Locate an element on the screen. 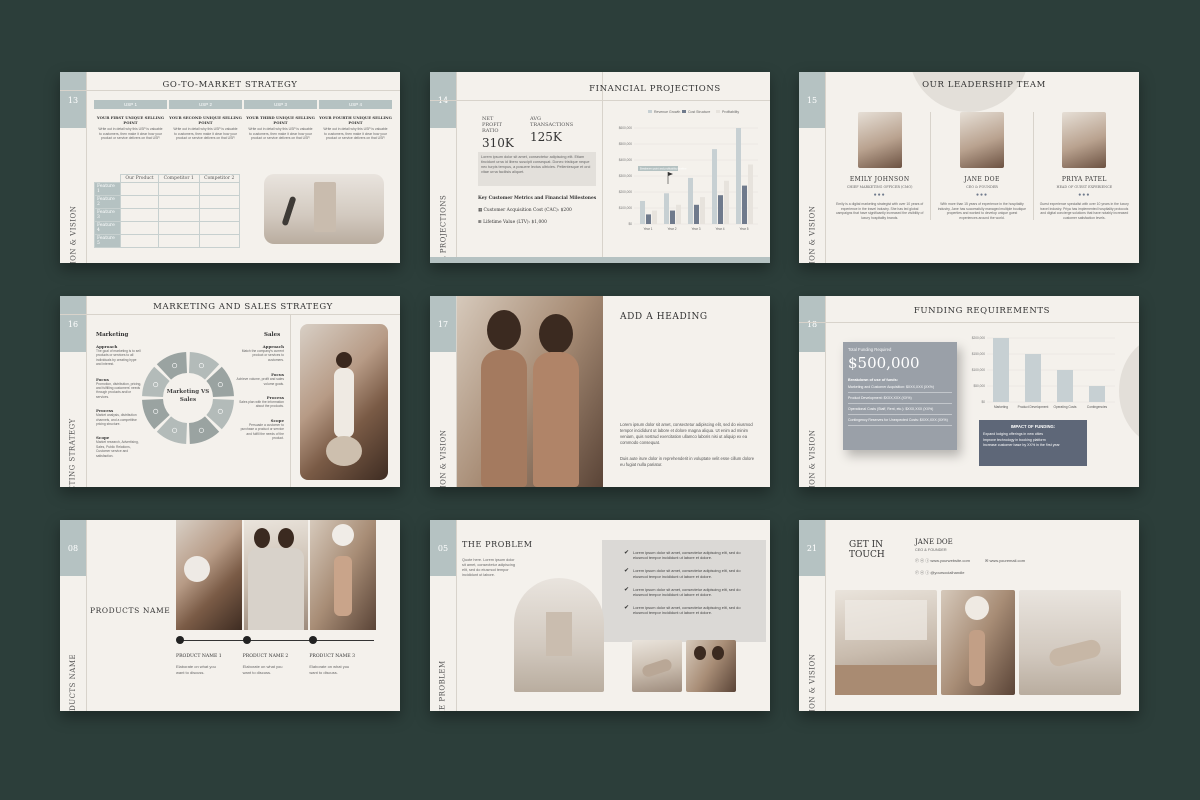  usp-header: USP 2 is located at coordinates (205, 104).